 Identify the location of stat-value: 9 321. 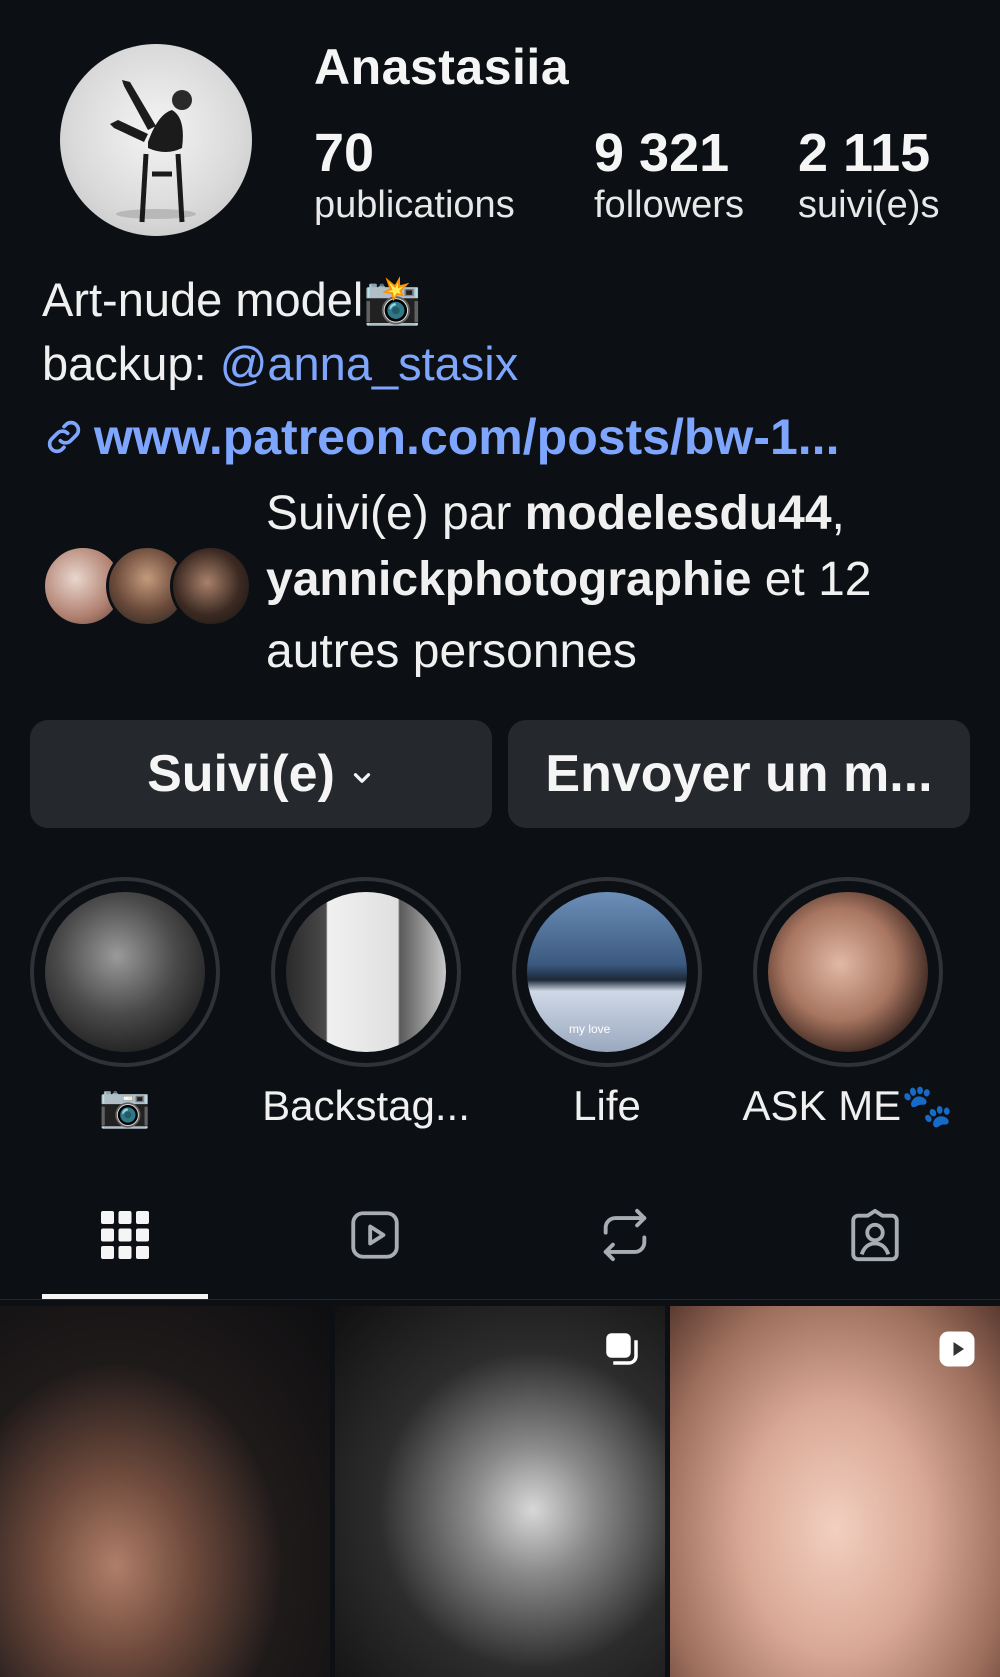
(662, 153).